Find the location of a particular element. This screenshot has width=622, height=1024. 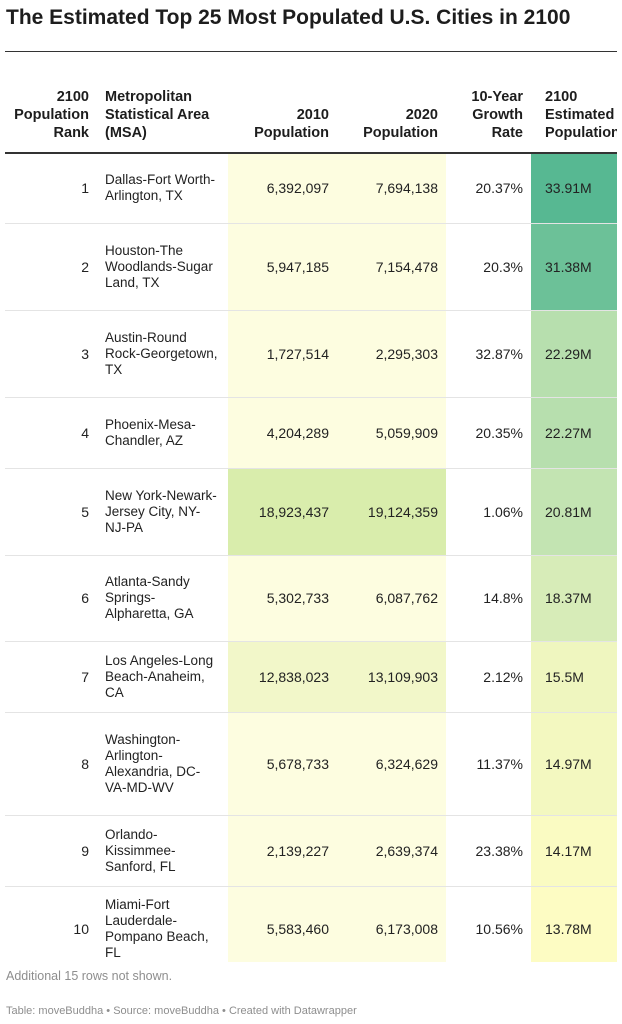

cell-growth-rate: 2.12% is located at coordinates (488, 677).